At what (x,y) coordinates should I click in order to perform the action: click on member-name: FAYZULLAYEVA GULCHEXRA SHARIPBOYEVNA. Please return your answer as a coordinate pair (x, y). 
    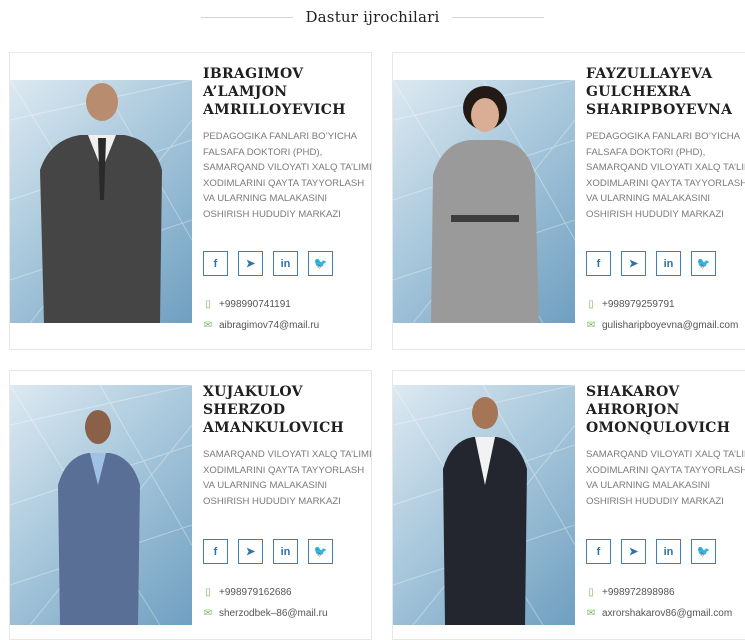
    Looking at the image, I should click on (659, 92).